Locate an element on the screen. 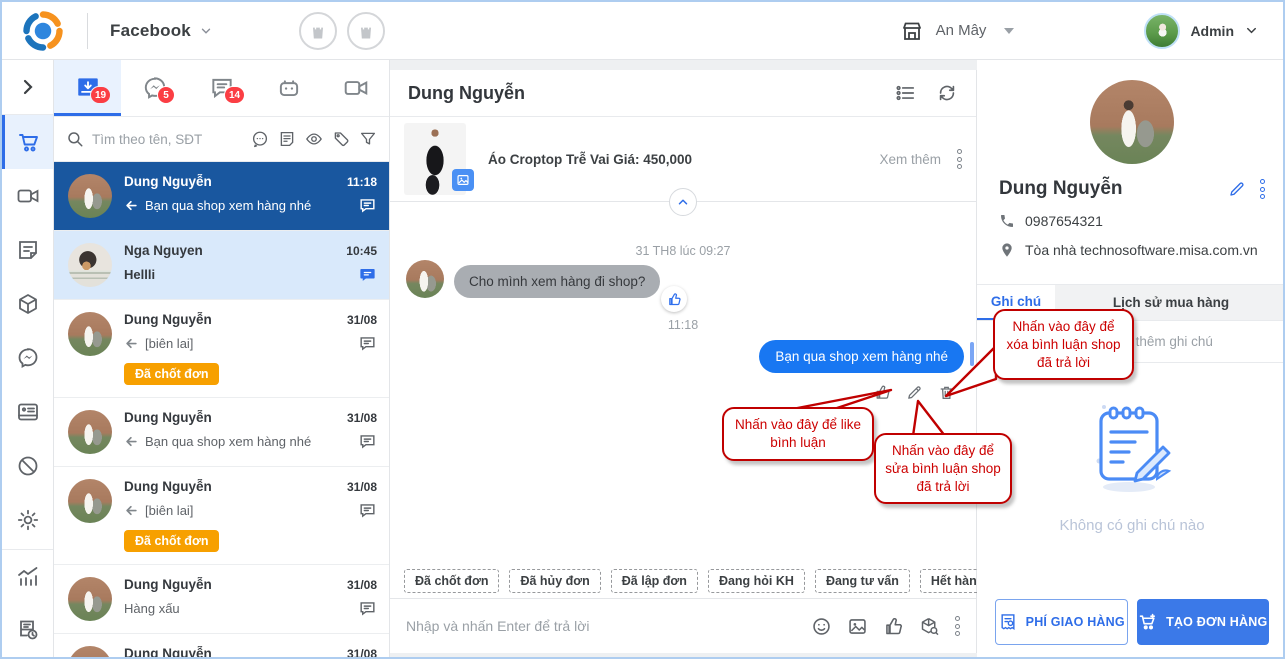 This screenshot has height=659, width=1285. tab-chatbot is located at coordinates (288, 88).